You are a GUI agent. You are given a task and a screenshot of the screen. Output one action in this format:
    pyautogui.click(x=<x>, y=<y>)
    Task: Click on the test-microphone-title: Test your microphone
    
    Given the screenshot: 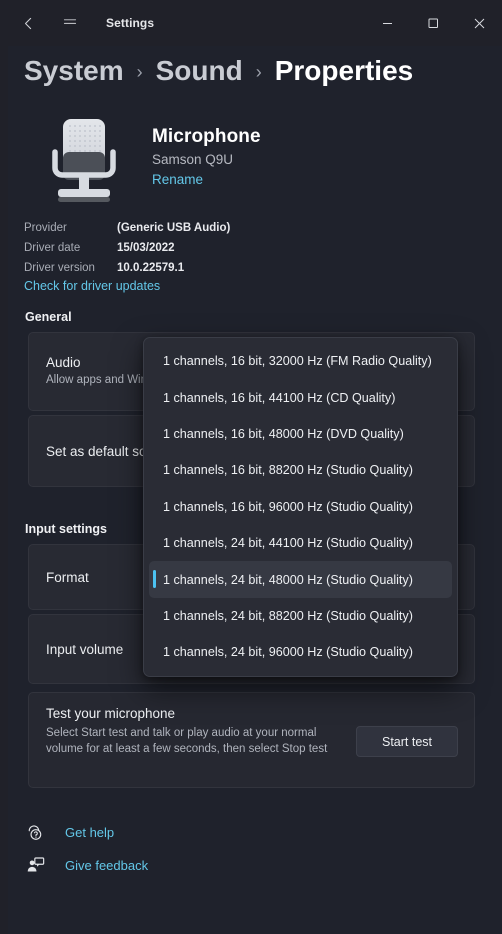 What is the action you would take?
    pyautogui.click(x=111, y=713)
    